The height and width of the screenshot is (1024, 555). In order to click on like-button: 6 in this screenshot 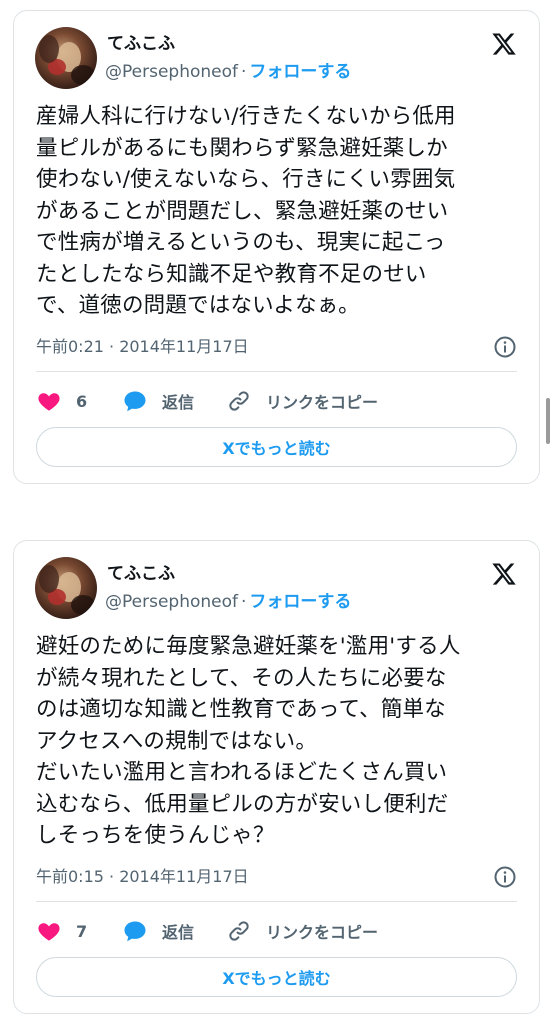, I will do `click(61, 401)`.